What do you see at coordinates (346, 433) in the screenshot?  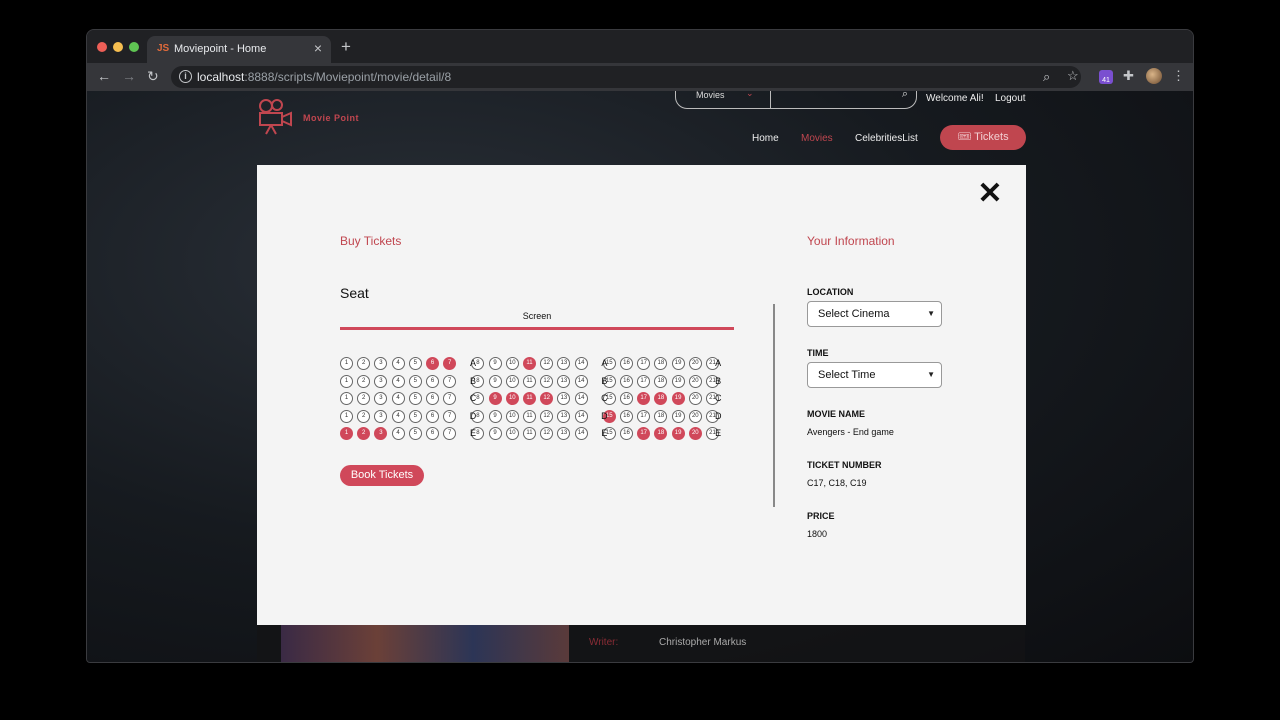 I see `seat-E1: 1` at bounding box center [346, 433].